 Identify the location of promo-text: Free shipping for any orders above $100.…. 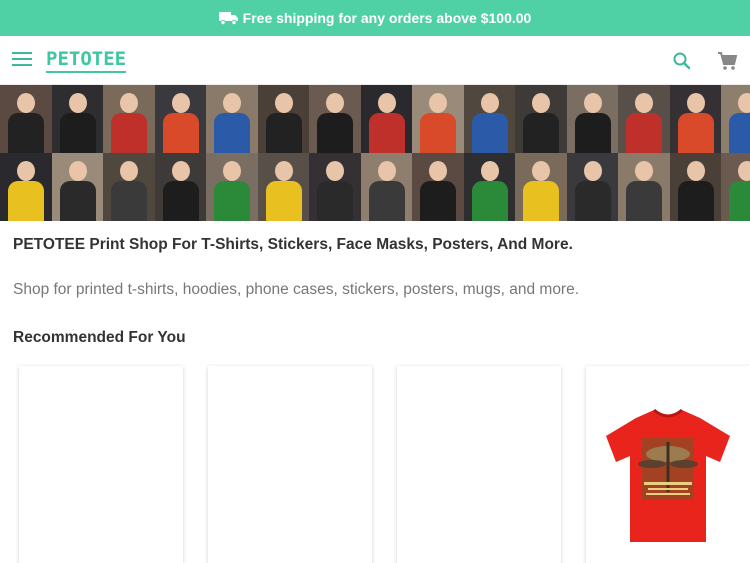
(387, 18).